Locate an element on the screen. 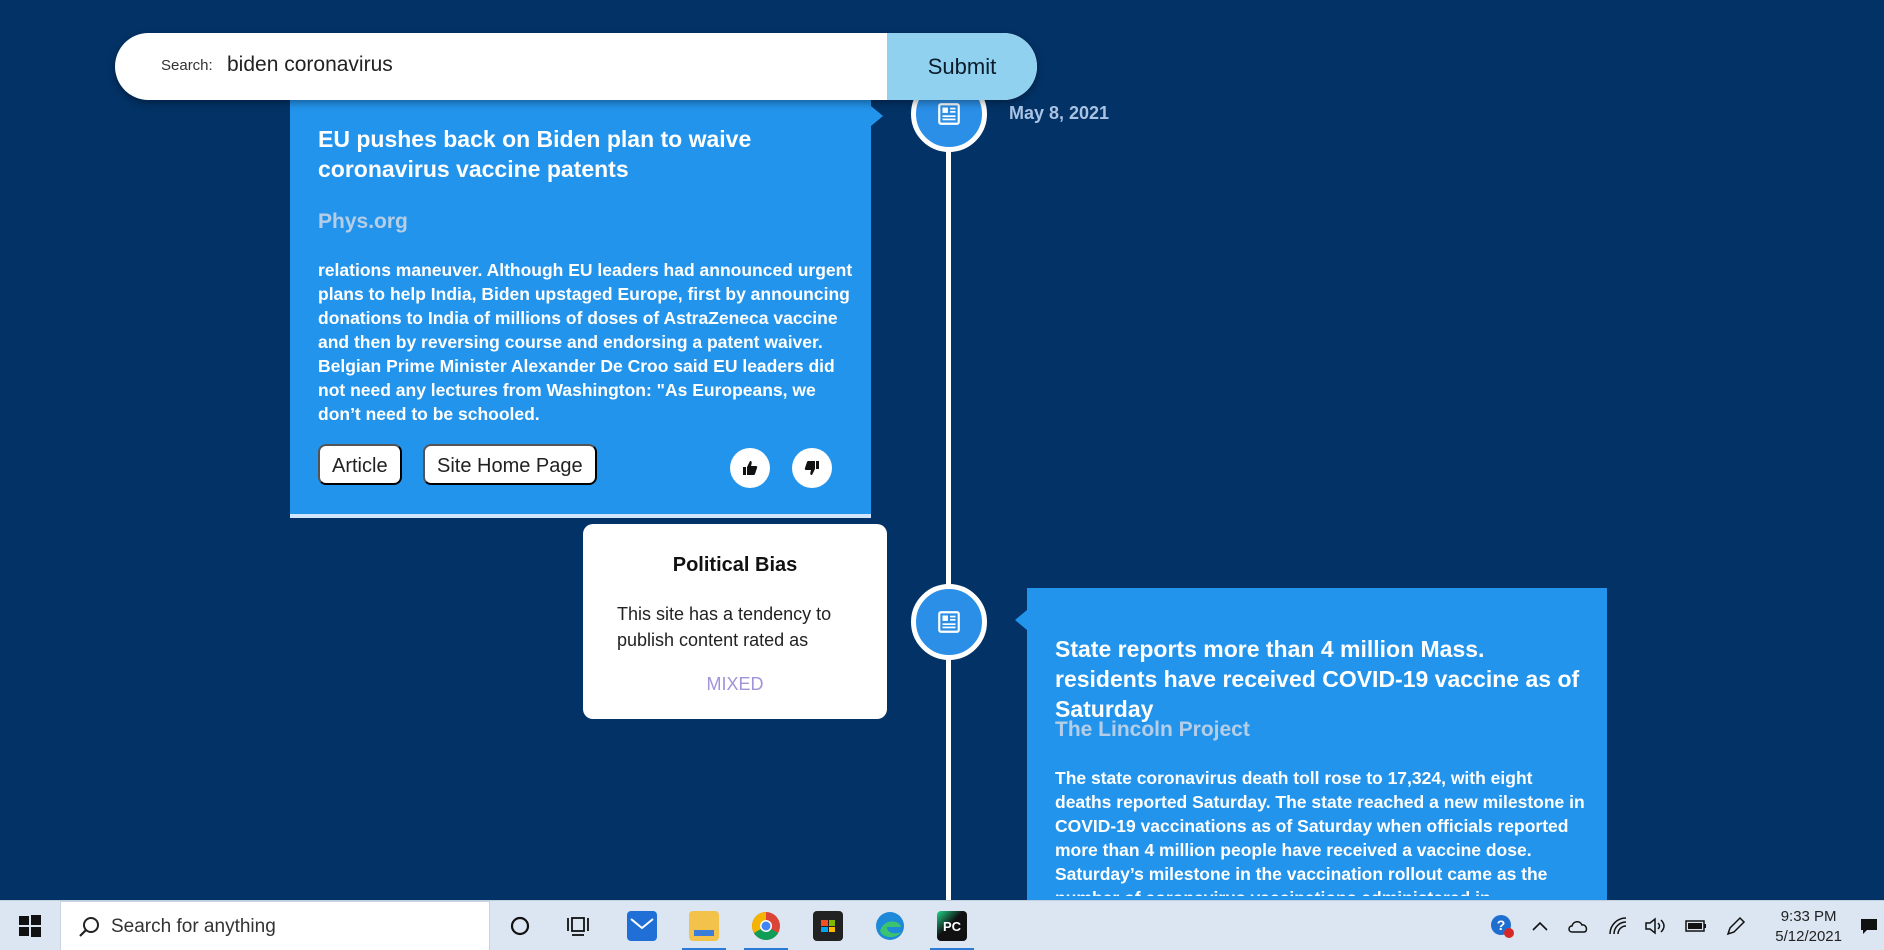 Image resolution: width=1884 pixels, height=950 pixels. pen-icon is located at coordinates (1736, 926).